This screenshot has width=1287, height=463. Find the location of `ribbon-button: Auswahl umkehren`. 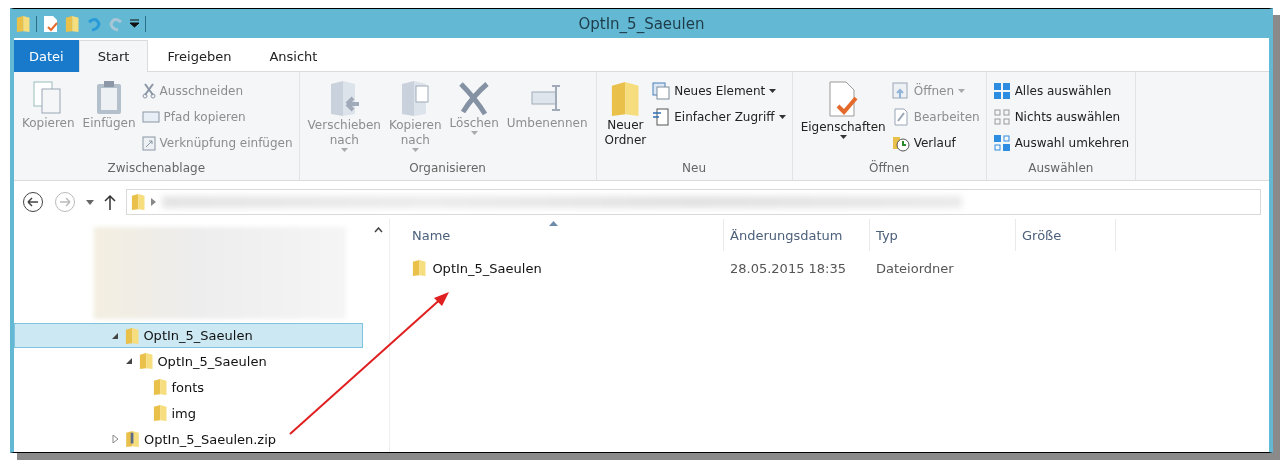

ribbon-button: Auswahl umkehren is located at coordinates (1061, 143).